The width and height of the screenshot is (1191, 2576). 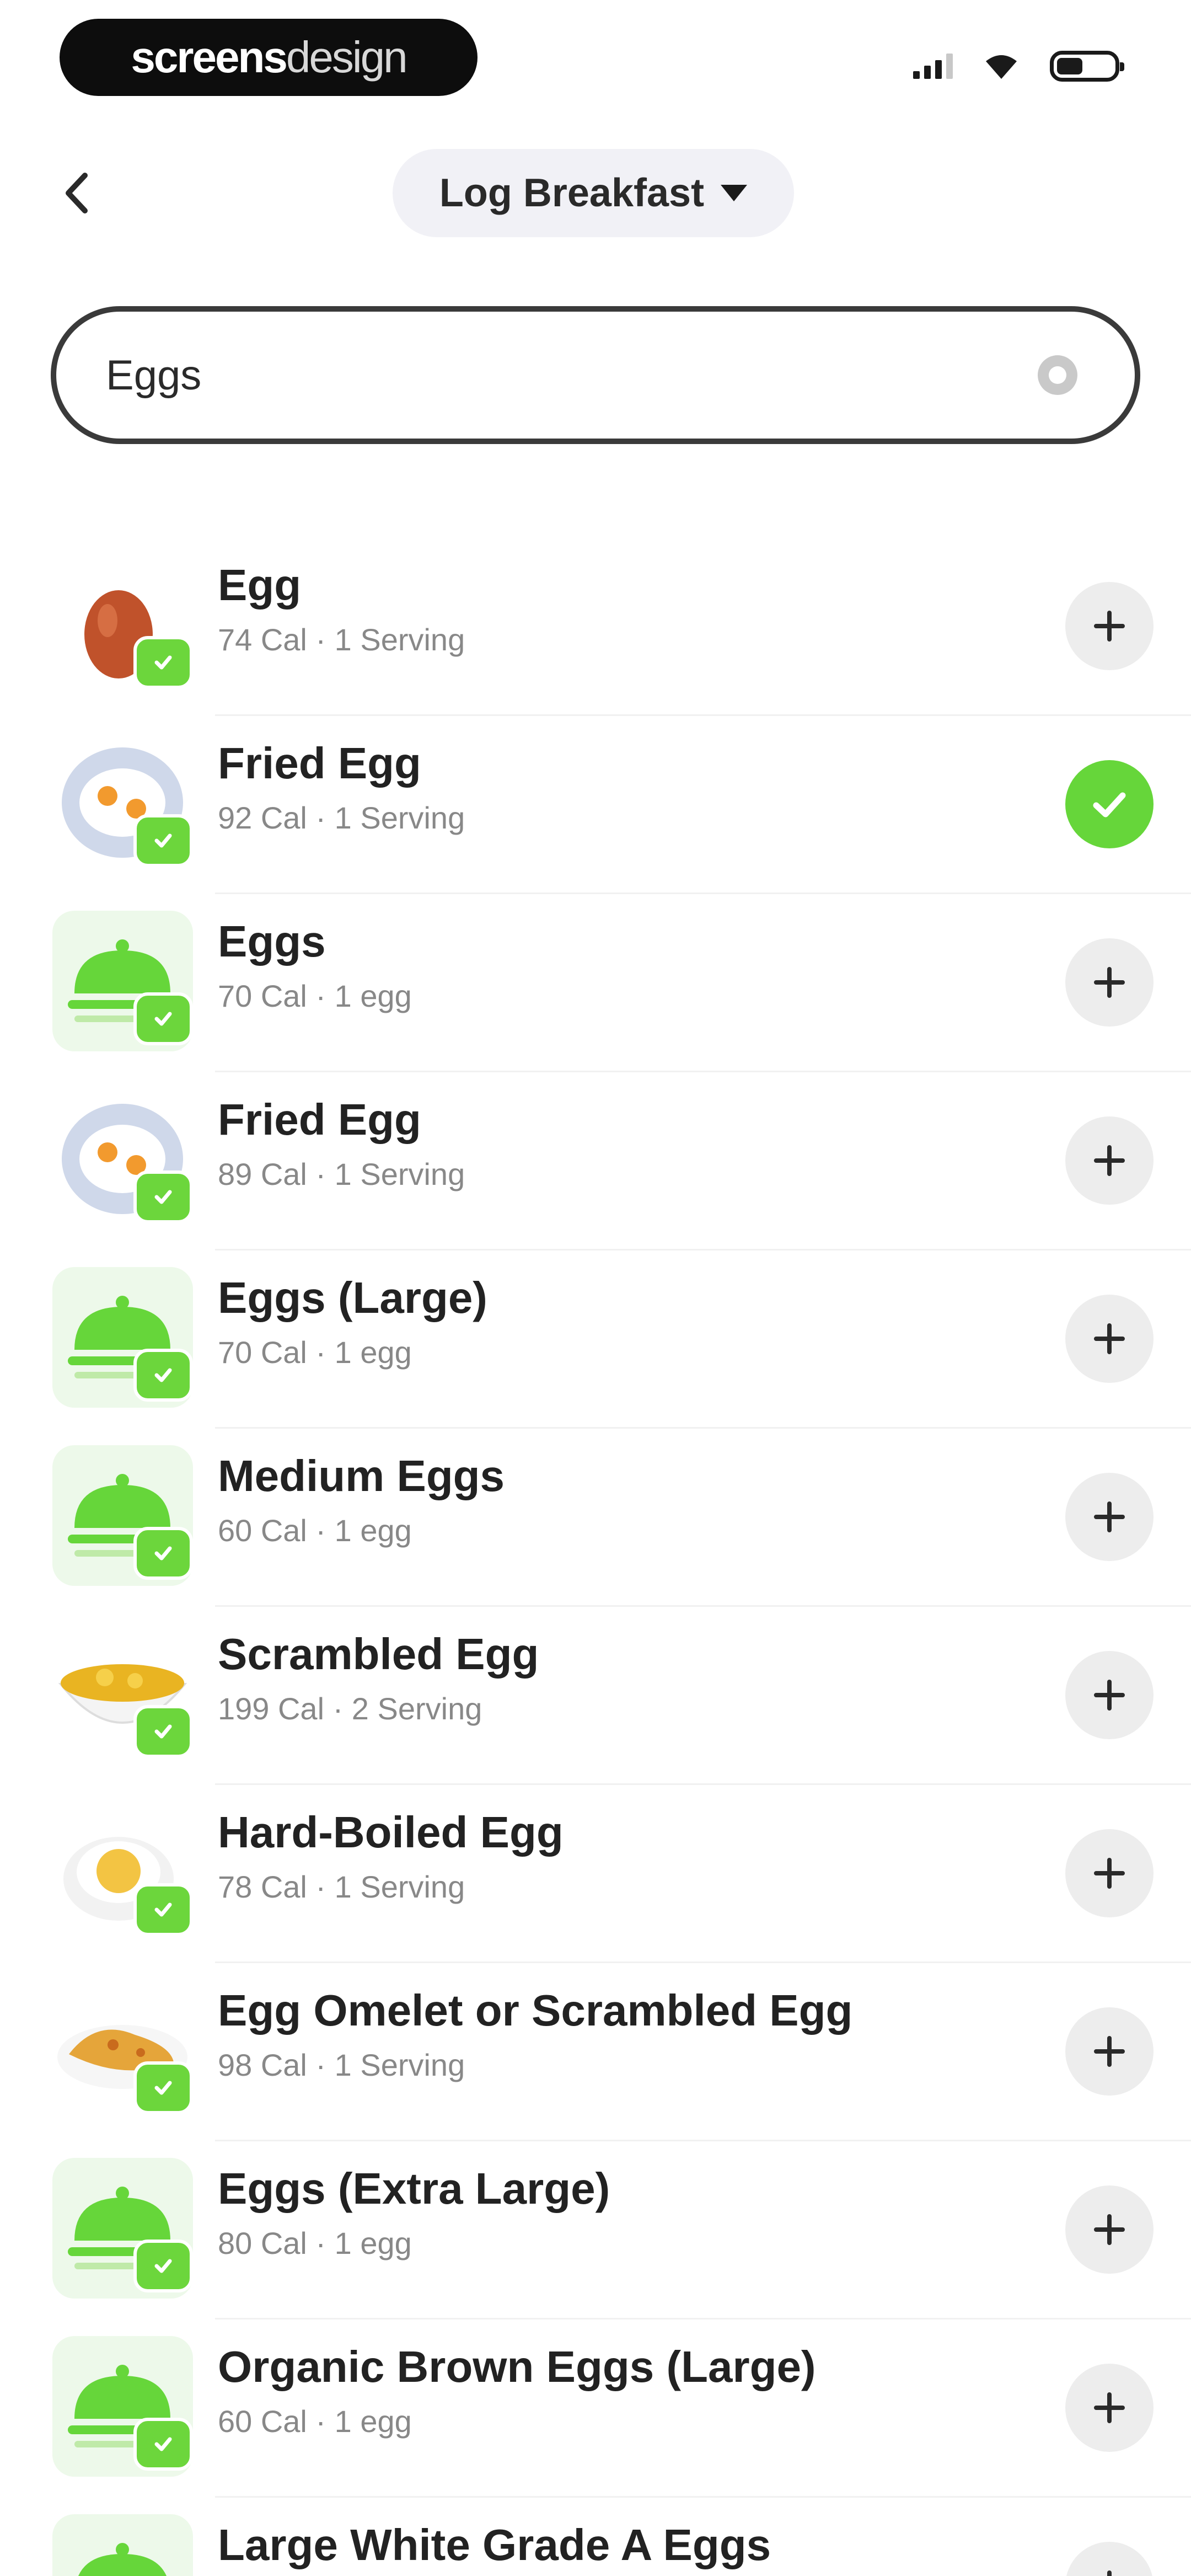 What do you see at coordinates (933, 66) in the screenshot?
I see `cellular-signal-icon` at bounding box center [933, 66].